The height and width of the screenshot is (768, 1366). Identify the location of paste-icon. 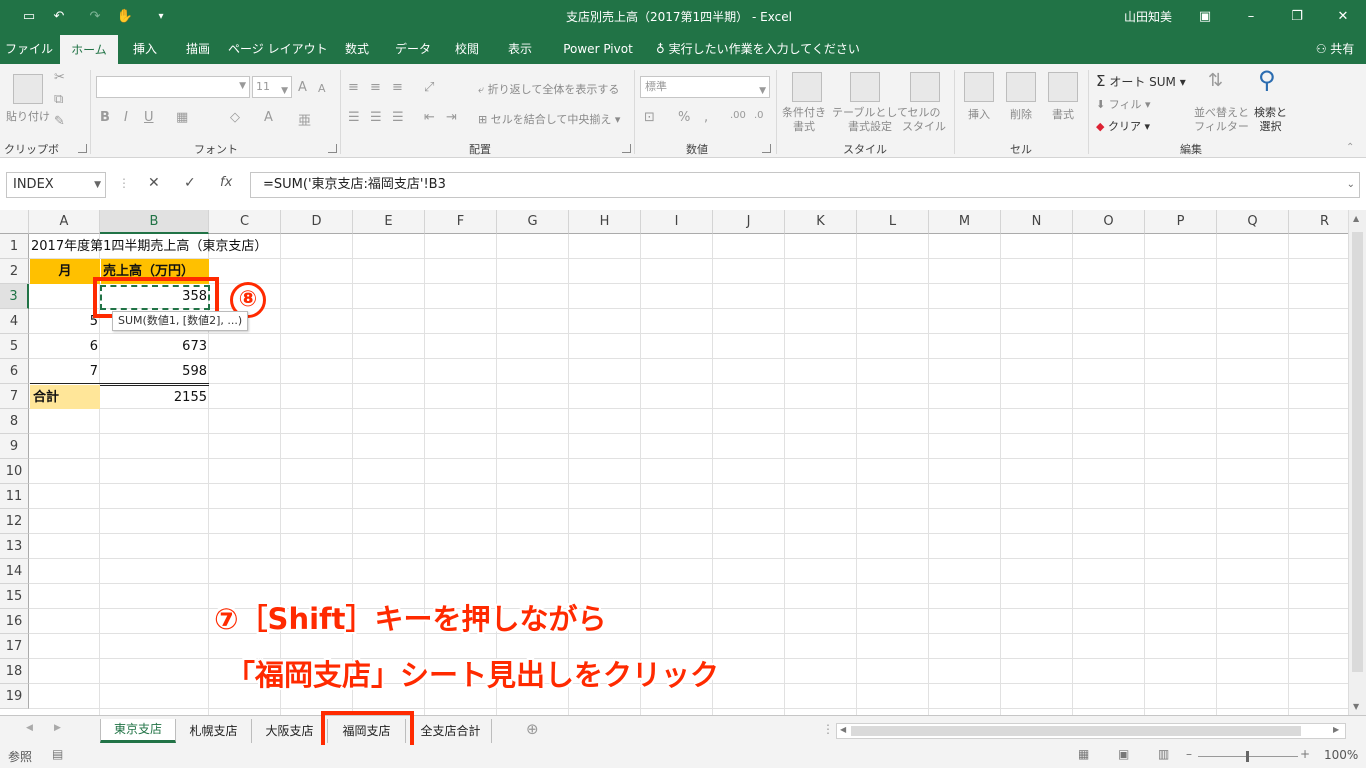
(28, 89).